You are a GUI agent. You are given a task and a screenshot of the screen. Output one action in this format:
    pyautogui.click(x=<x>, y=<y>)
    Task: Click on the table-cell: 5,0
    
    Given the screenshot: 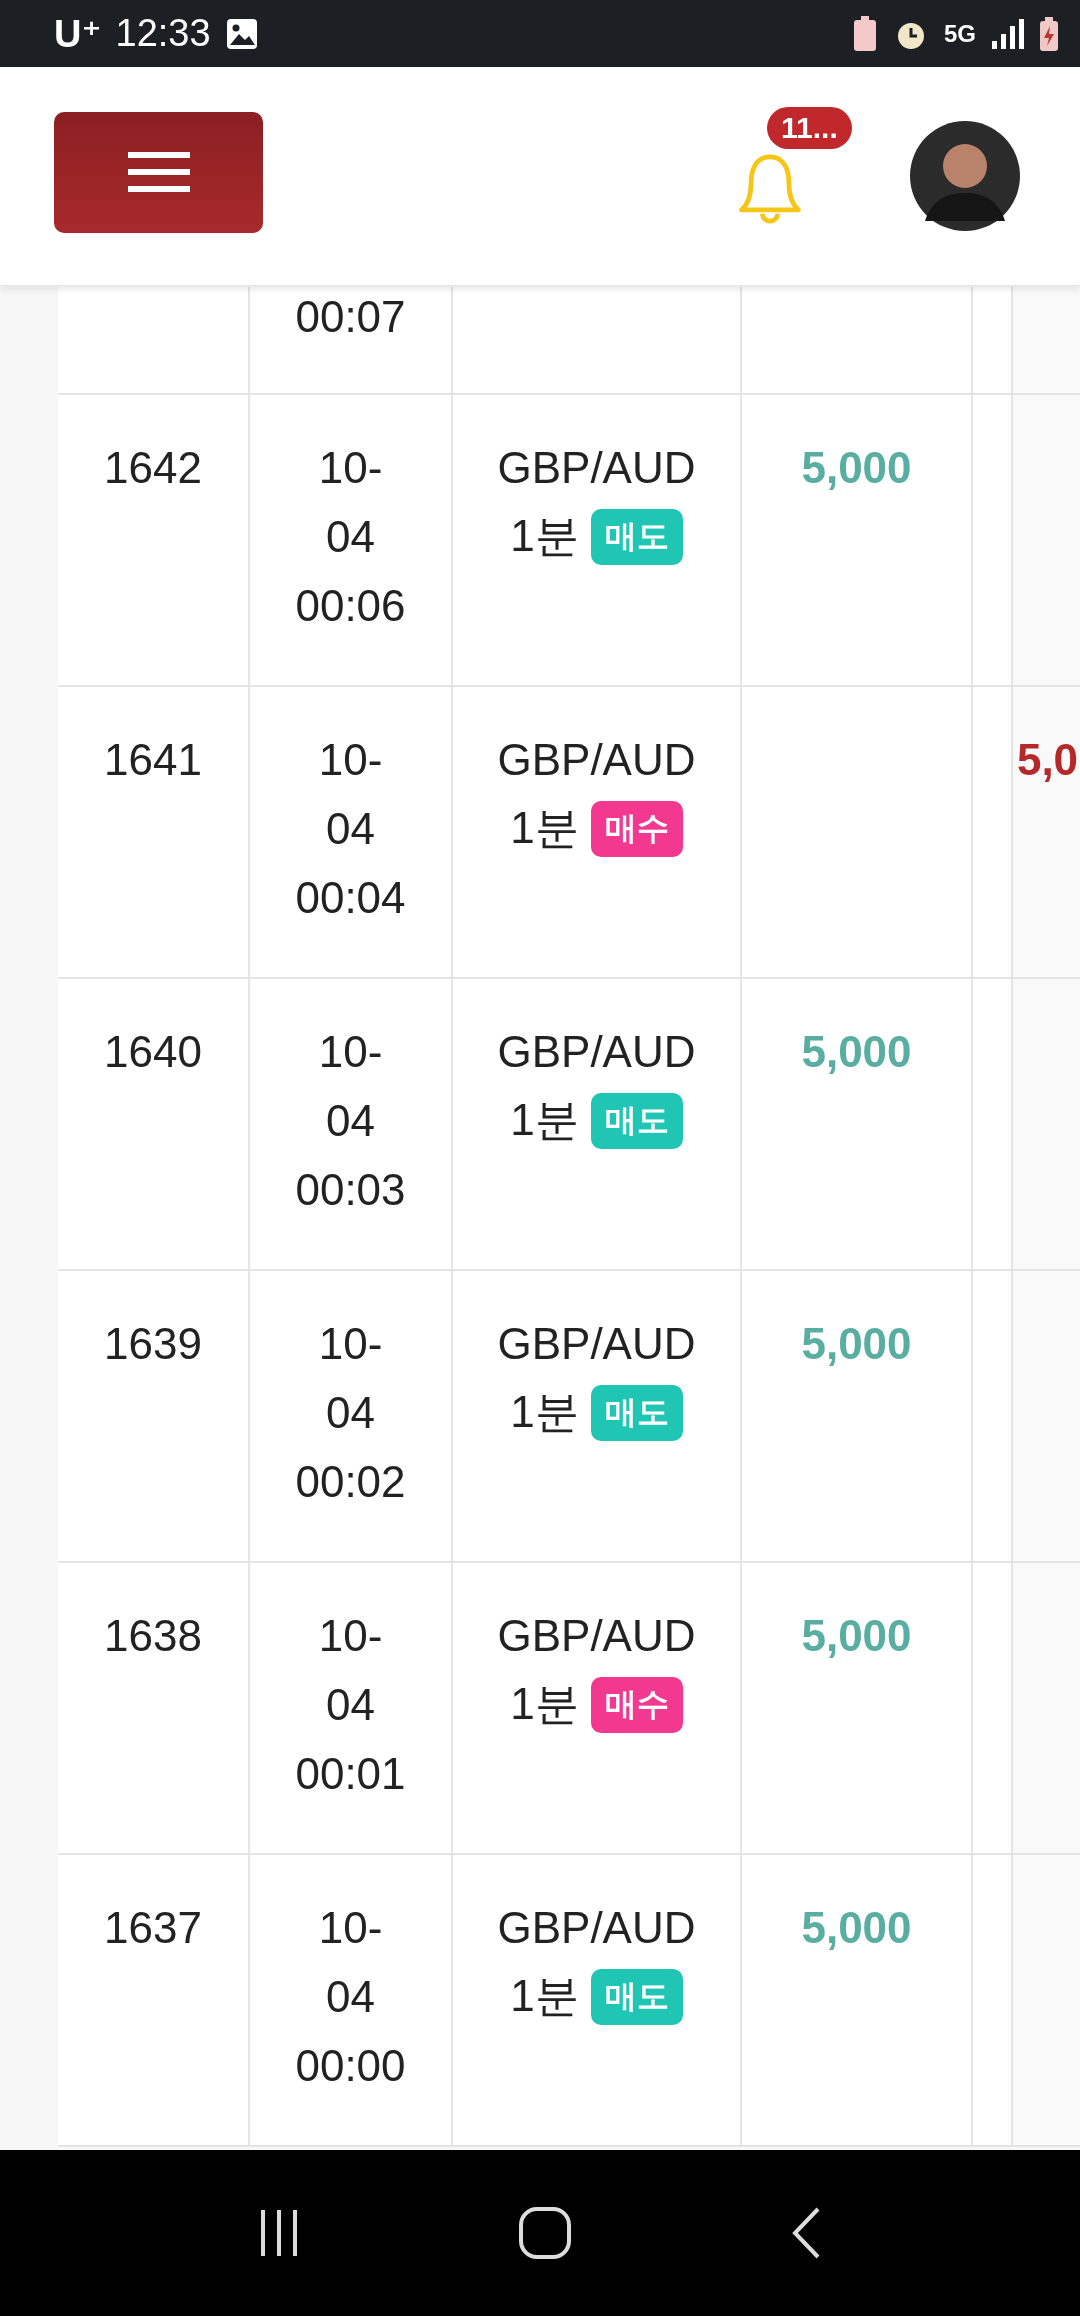 What is the action you would take?
    pyautogui.click(x=1046, y=832)
    